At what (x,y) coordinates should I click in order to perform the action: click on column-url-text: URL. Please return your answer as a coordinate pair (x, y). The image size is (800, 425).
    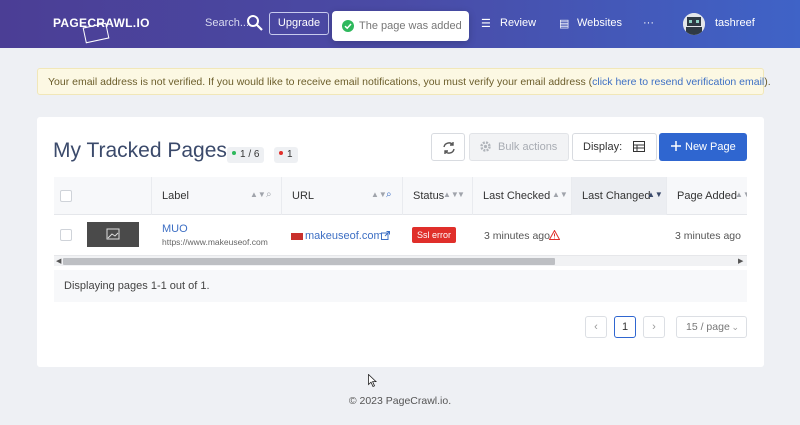
    Looking at the image, I should click on (303, 196).